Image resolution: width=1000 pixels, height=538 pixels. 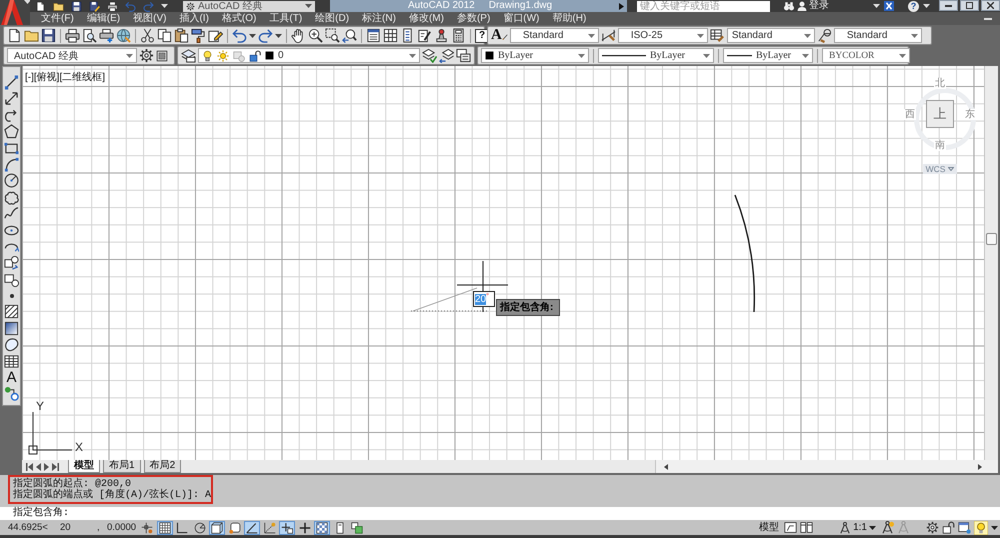 What do you see at coordinates (194, 18) in the screenshot?
I see `menu-item: 插入(I)` at bounding box center [194, 18].